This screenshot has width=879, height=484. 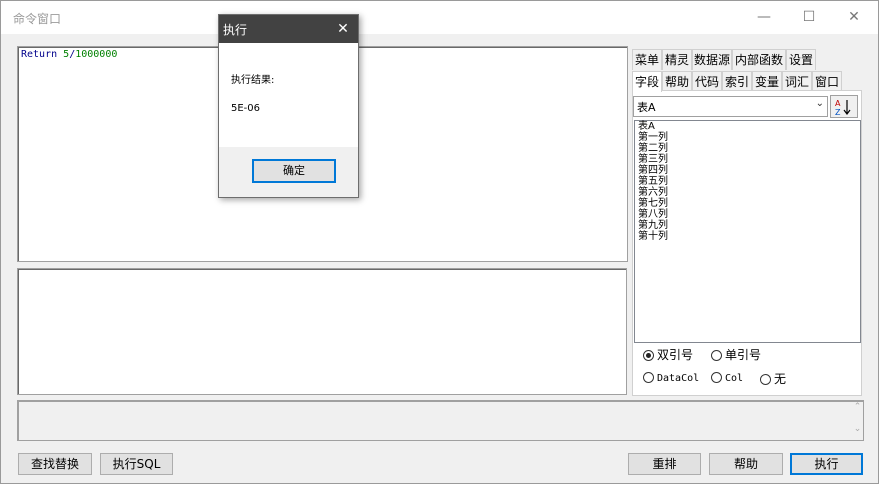 What do you see at coordinates (857, 429) in the screenshot?
I see `scroll-down-icon: ⌄` at bounding box center [857, 429].